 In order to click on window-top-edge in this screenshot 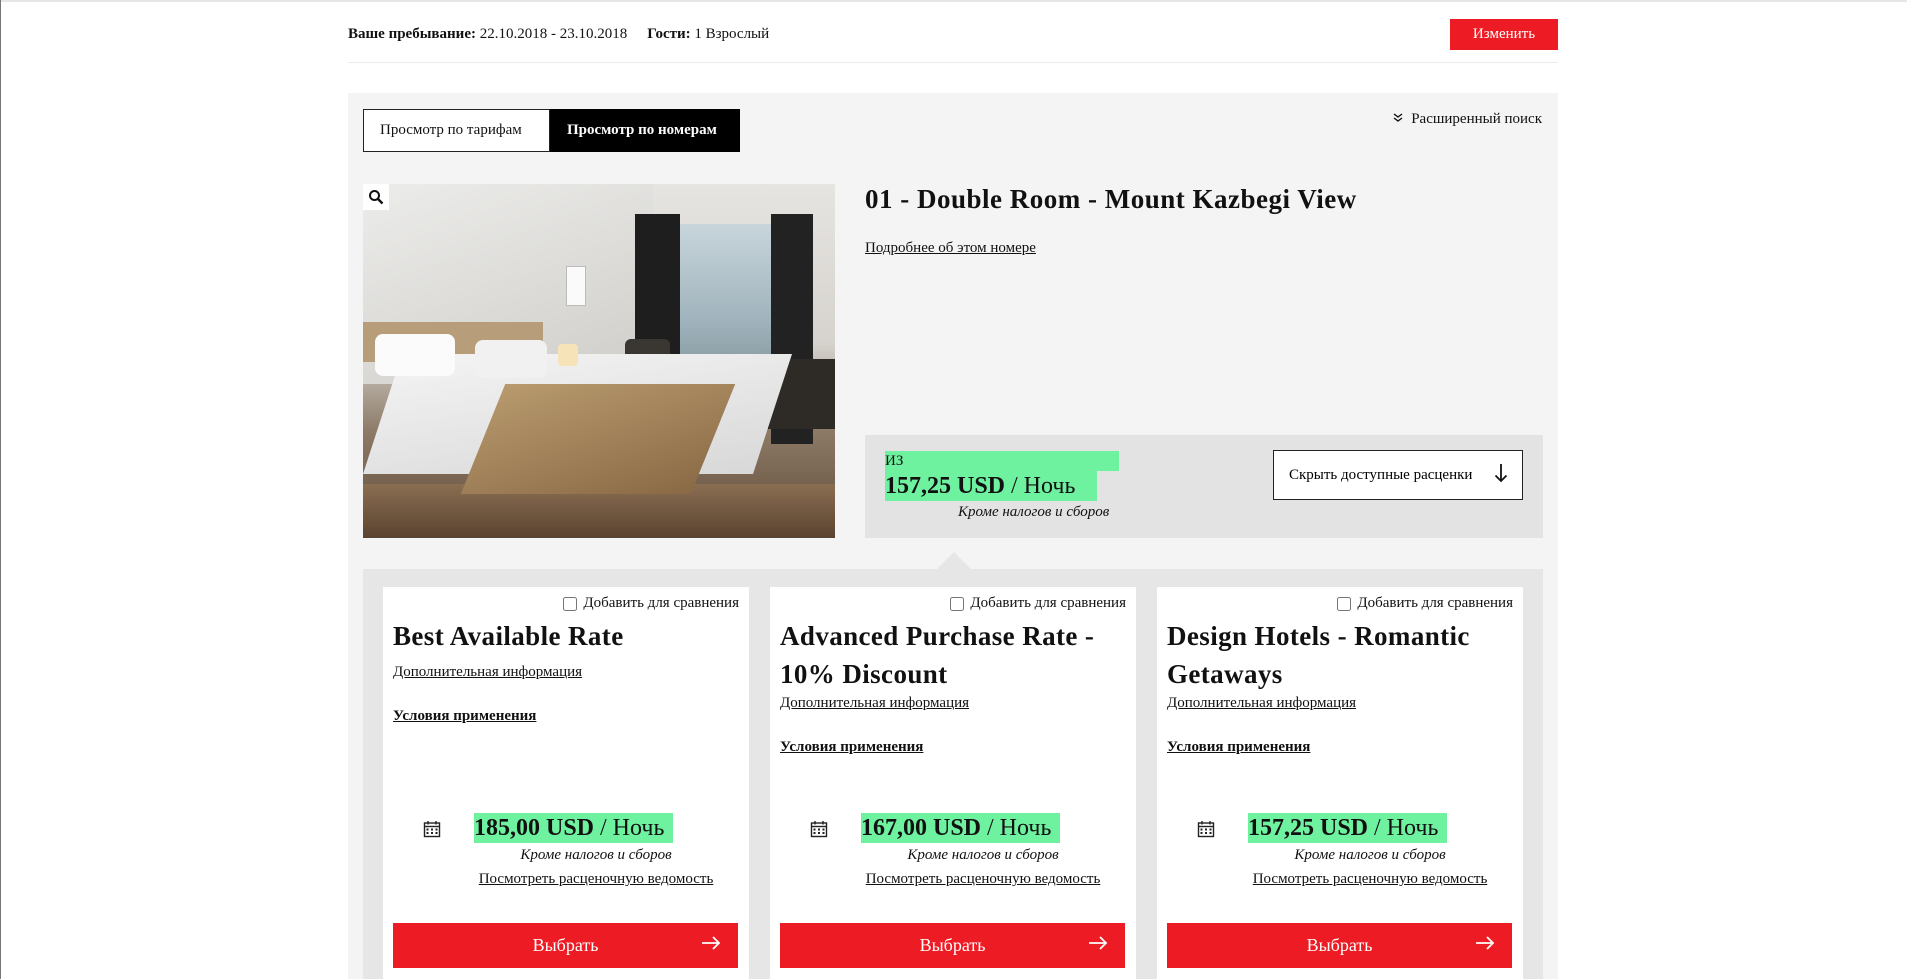, I will do `click(953, 1)`.